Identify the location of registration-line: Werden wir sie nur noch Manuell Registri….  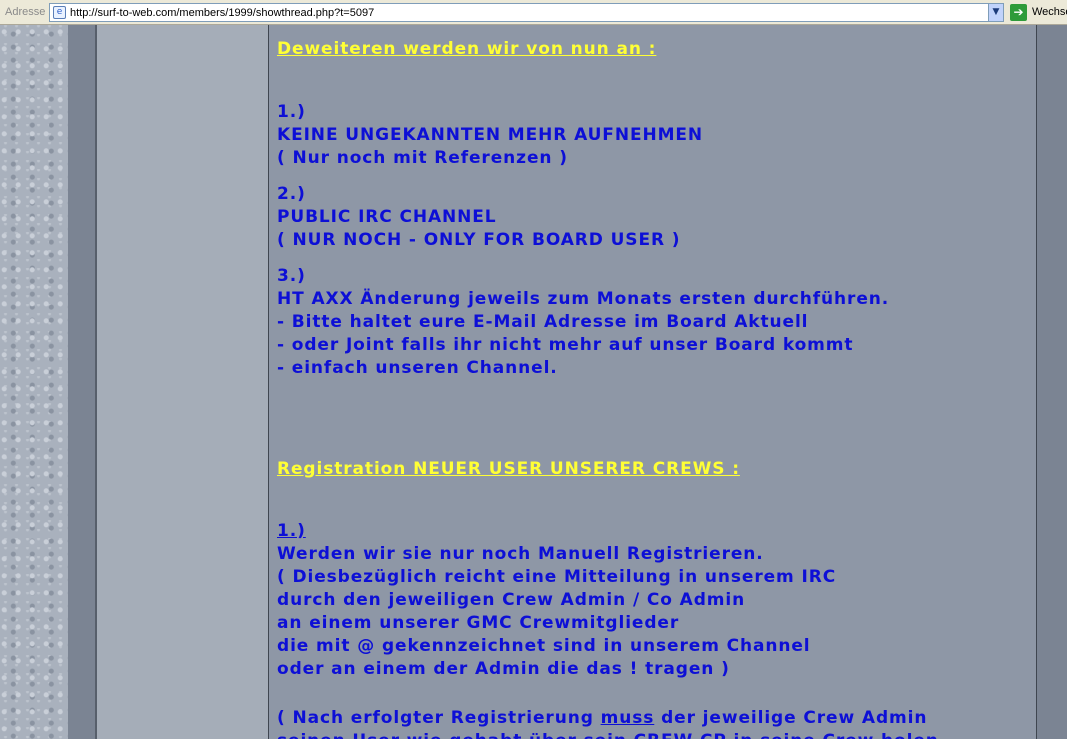
(520, 554).